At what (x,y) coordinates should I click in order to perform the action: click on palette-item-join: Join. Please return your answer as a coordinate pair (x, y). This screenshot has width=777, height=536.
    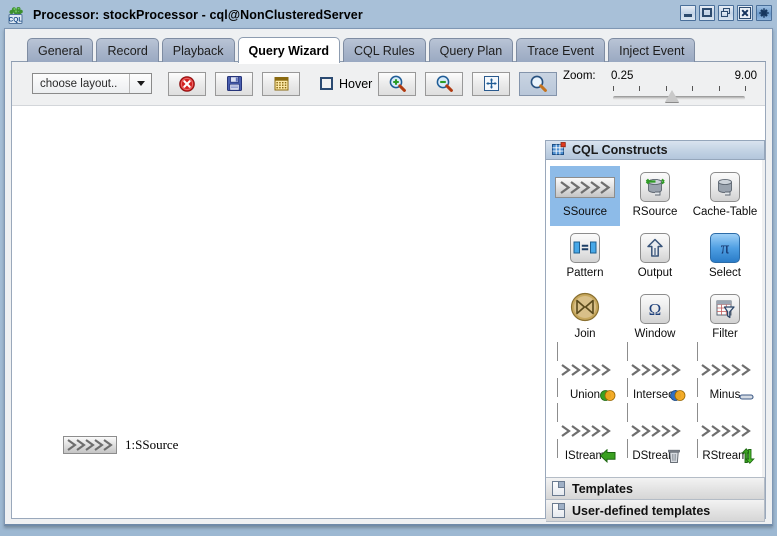
    Looking at the image, I should click on (585, 318).